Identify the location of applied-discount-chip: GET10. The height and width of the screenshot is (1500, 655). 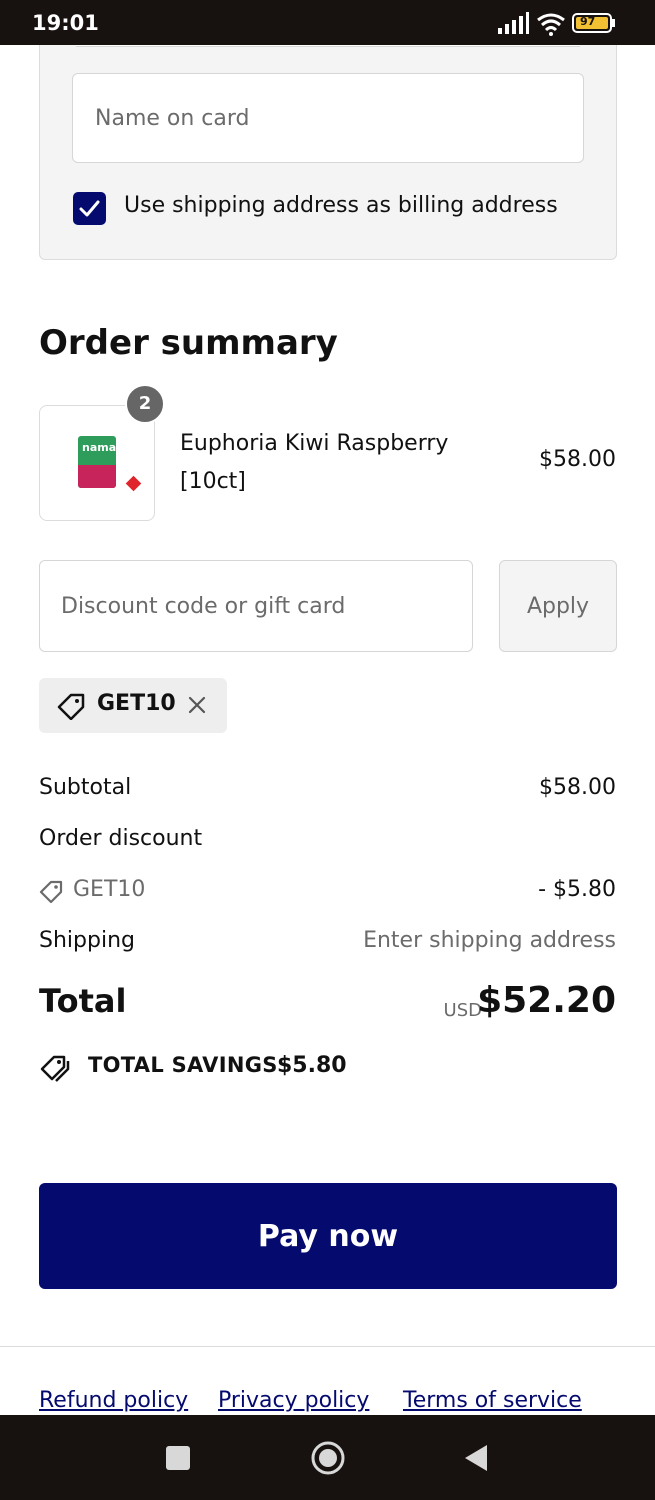
(133, 705).